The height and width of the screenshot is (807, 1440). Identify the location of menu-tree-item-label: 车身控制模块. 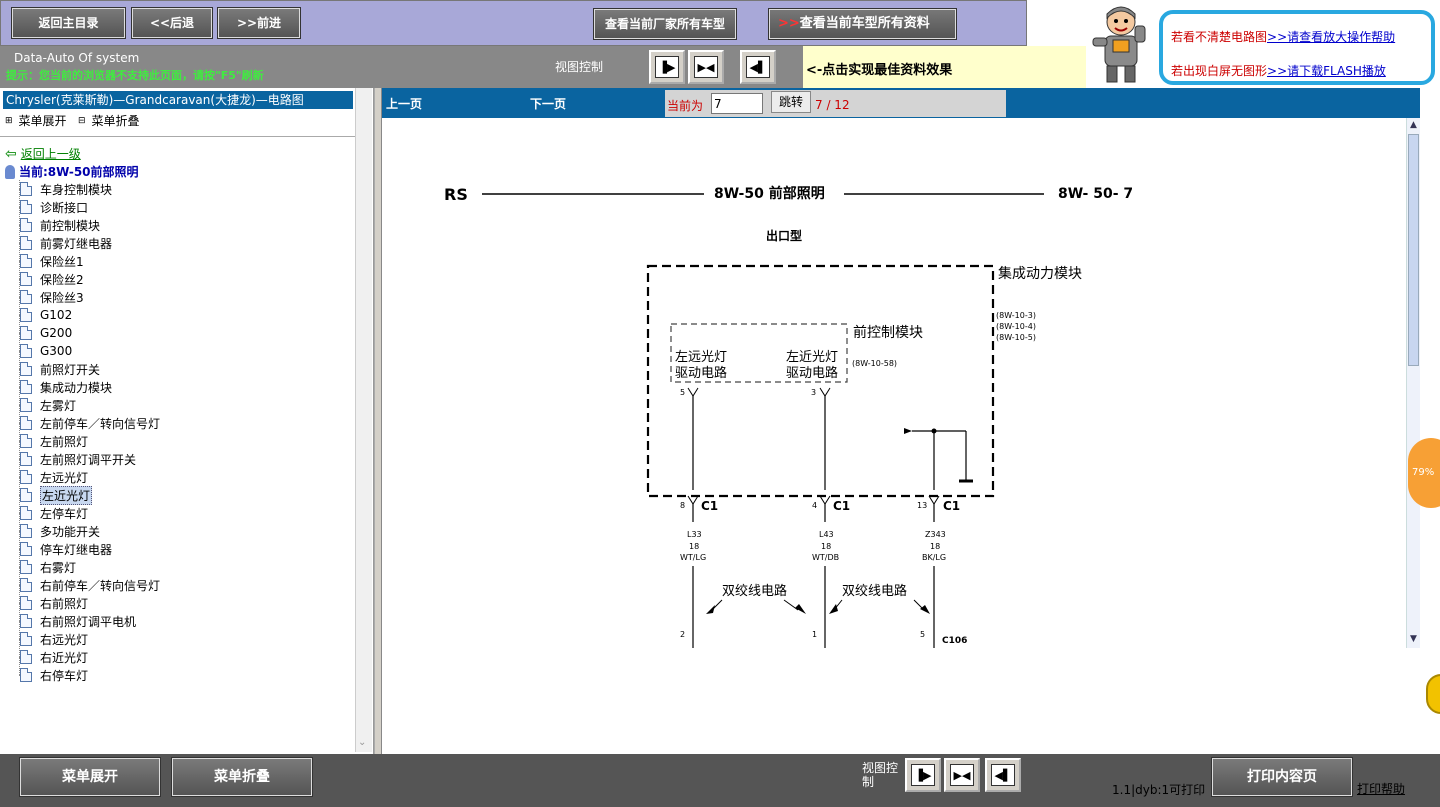
(76, 189).